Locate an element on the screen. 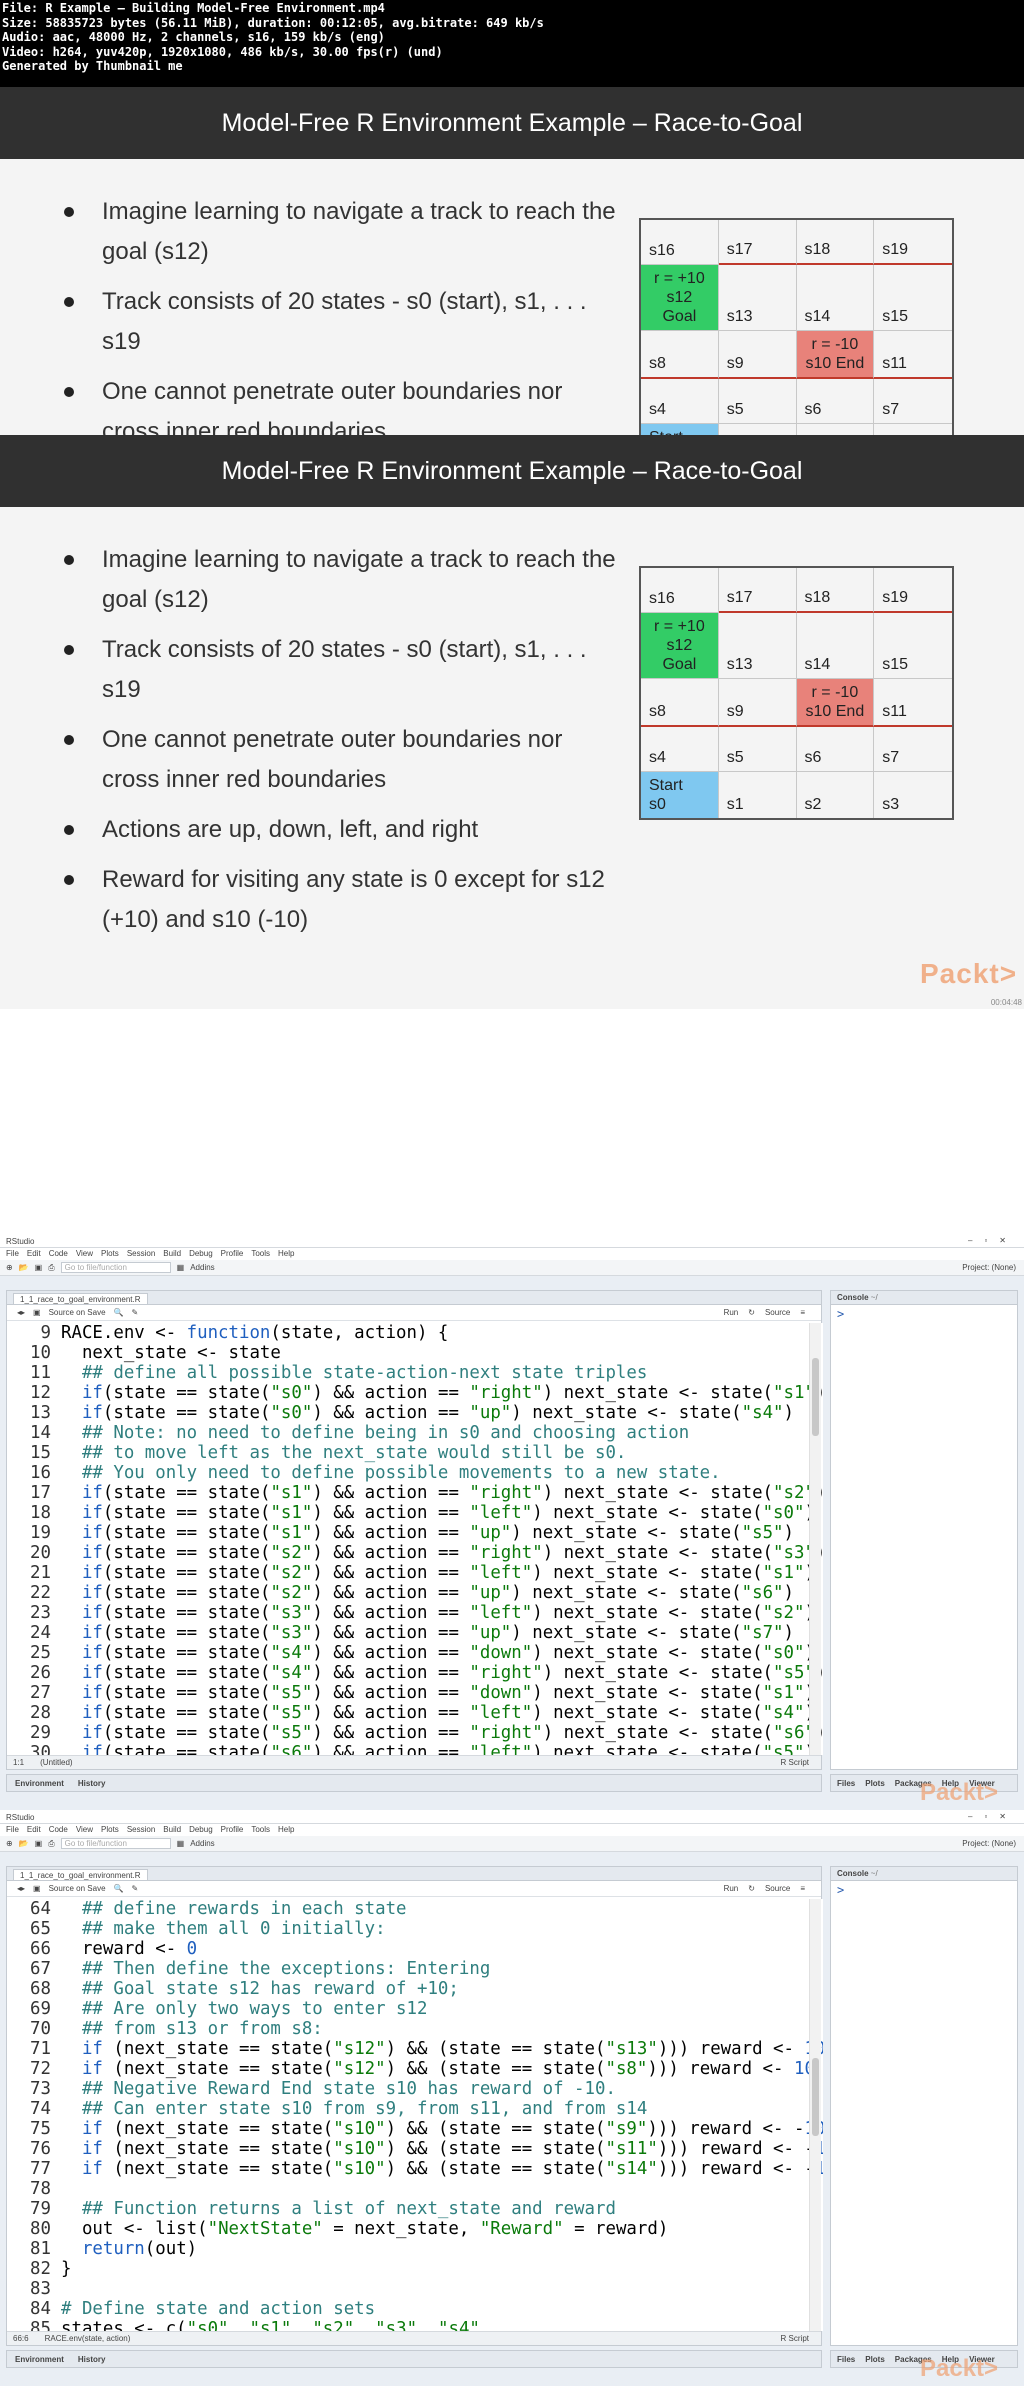  editor-scrollbar is located at coordinates (815, 2115).